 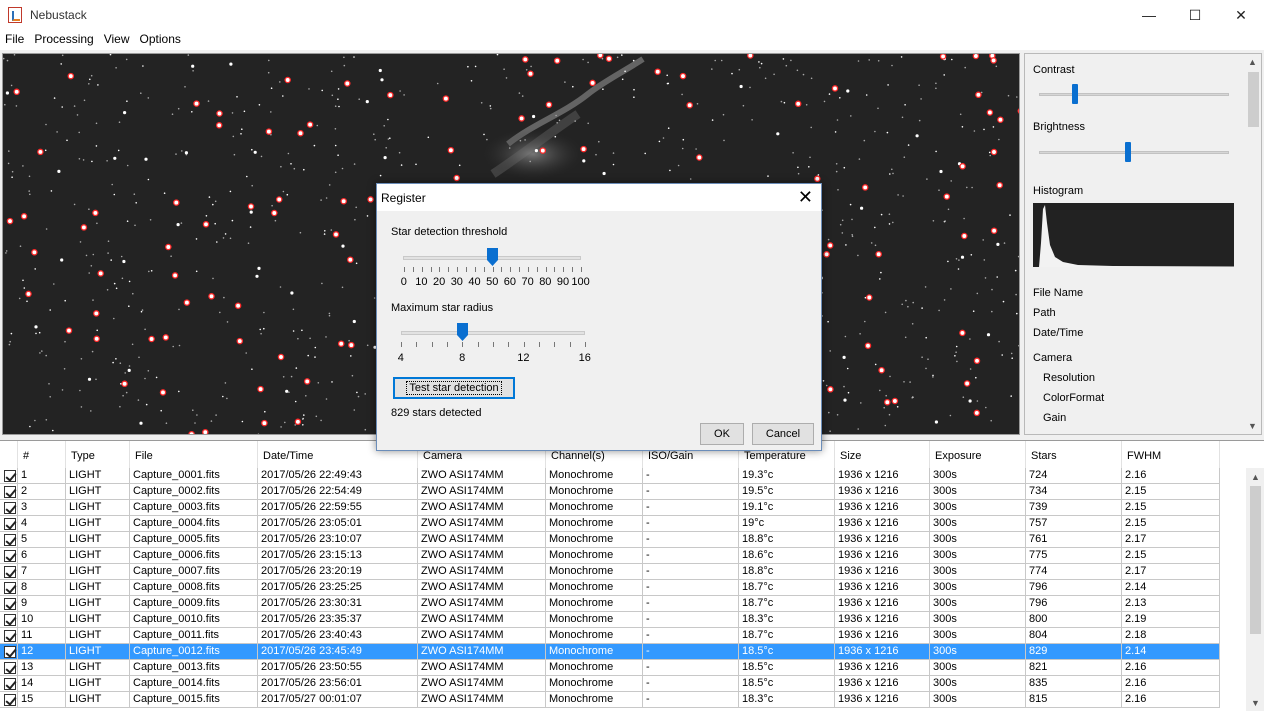 I want to click on column-header: Stars, so click(x=1074, y=454).